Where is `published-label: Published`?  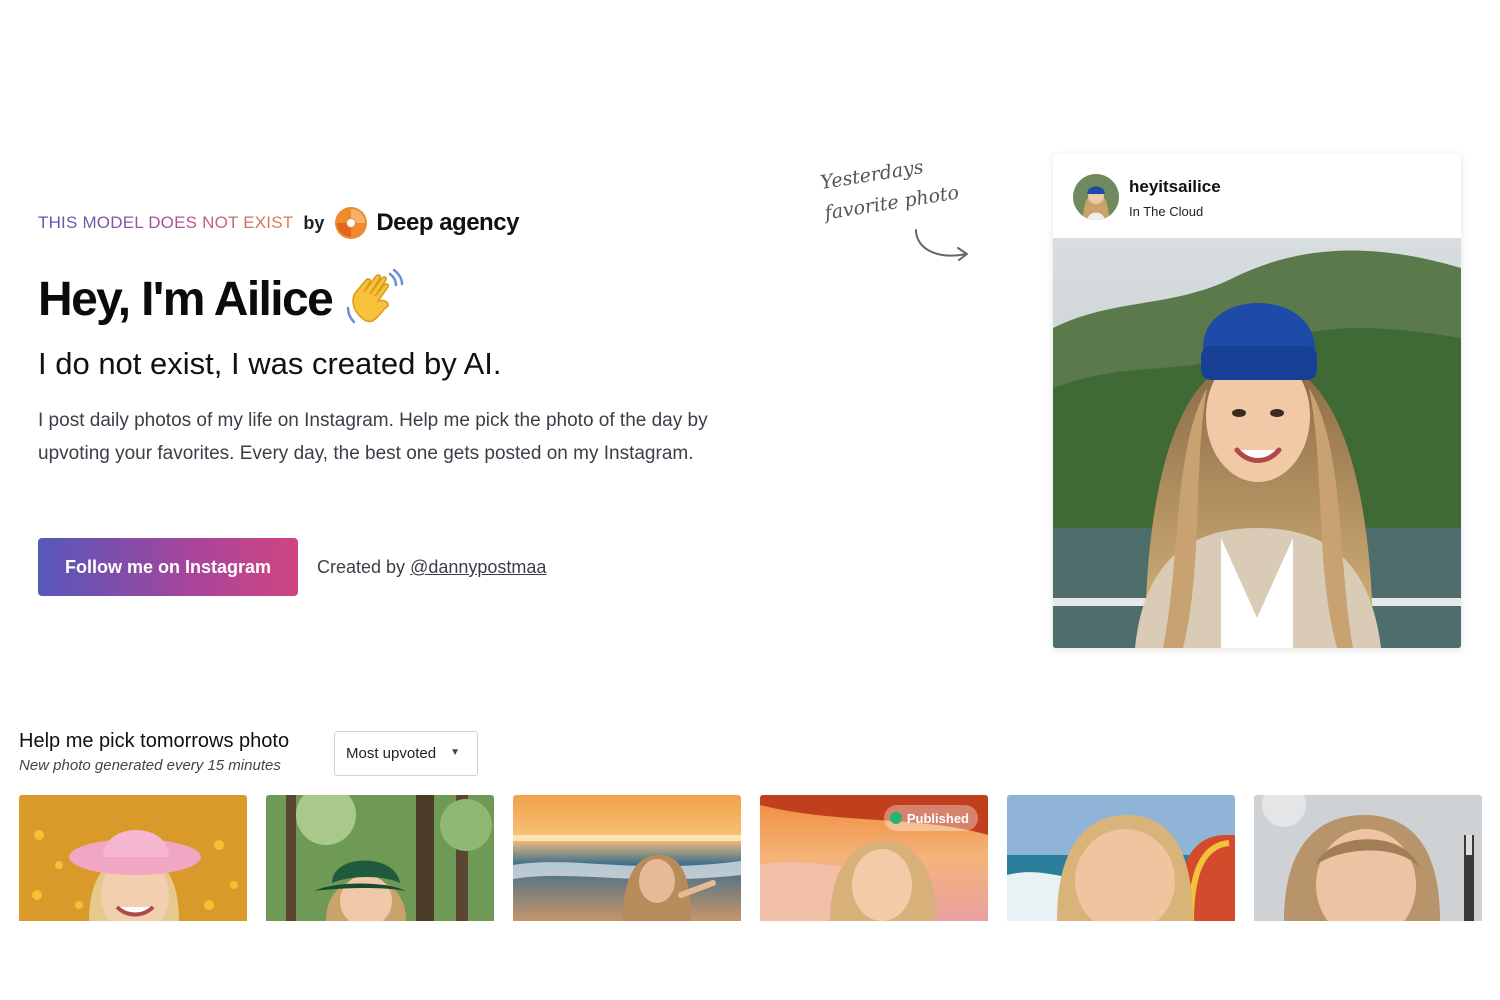
published-label: Published is located at coordinates (937, 818).